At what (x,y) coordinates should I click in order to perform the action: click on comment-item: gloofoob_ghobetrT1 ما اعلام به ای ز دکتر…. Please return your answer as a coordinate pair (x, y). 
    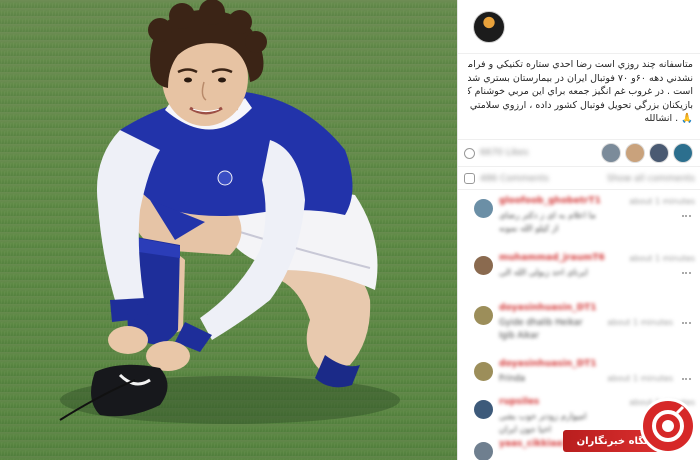
    Looking at the image, I should click on (579, 221).